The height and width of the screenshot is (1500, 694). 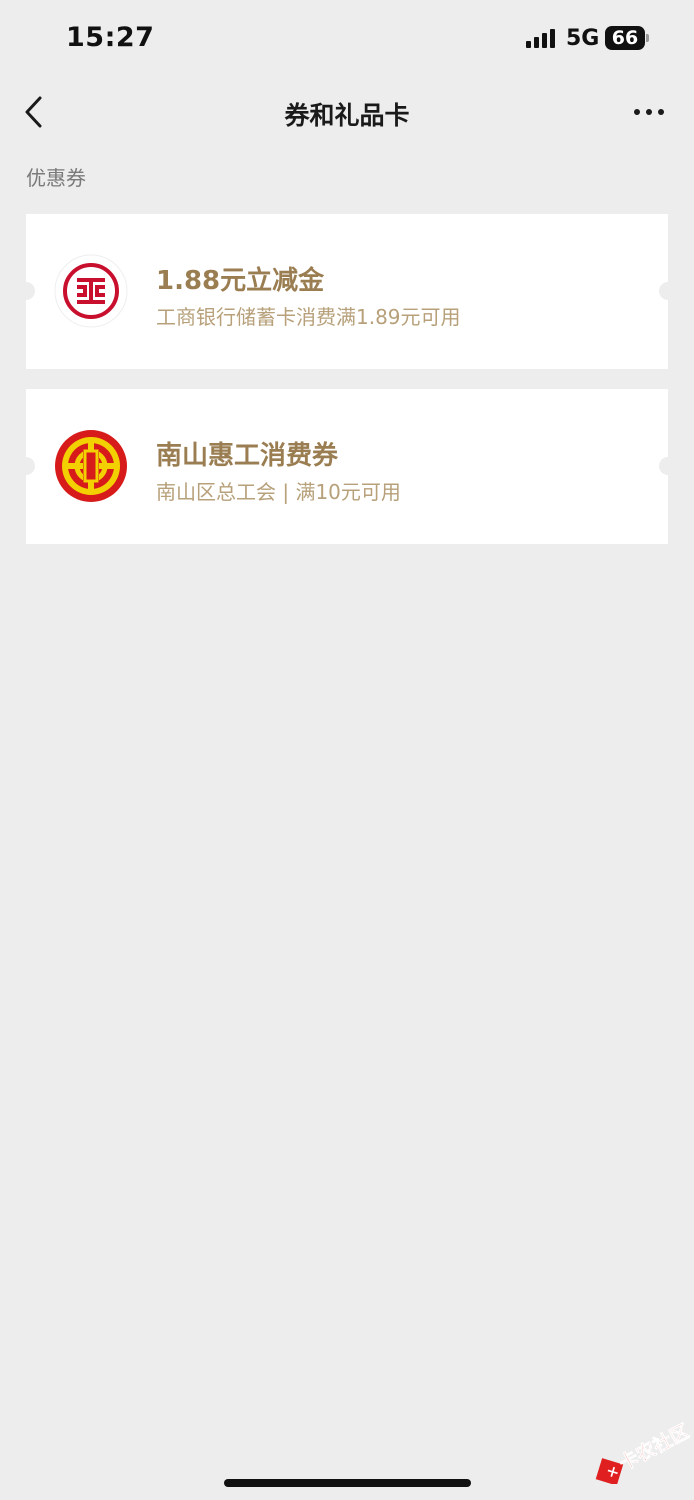 I want to click on battery-cap, so click(x=647, y=38).